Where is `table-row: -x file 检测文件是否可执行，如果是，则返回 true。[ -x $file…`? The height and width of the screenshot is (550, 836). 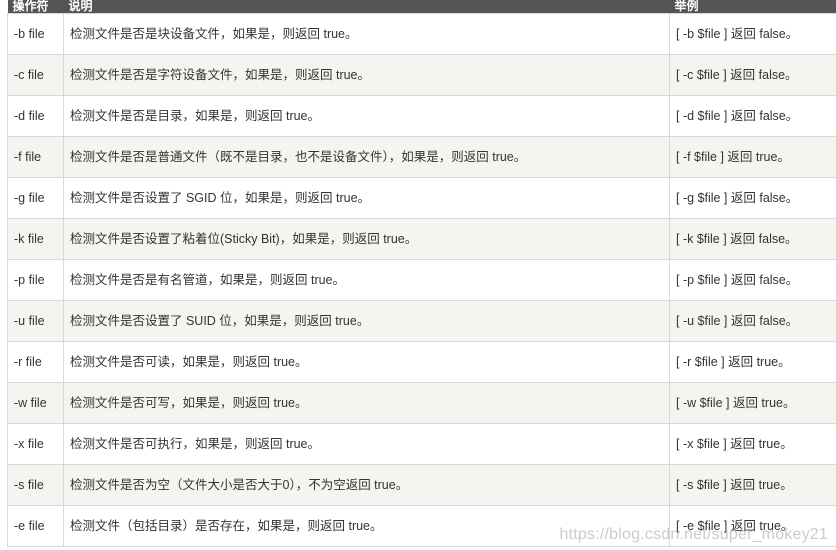 table-row: -x file 检测文件是否可执行，如果是，则返回 true。[ -x $file… is located at coordinates (421, 444).